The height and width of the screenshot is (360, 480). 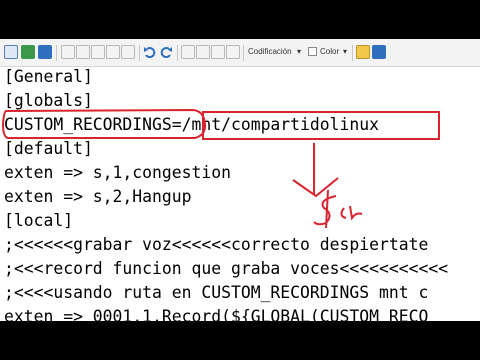 What do you see at coordinates (338, 209) in the screenshot?
I see `handwritten-note-annotation` at bounding box center [338, 209].